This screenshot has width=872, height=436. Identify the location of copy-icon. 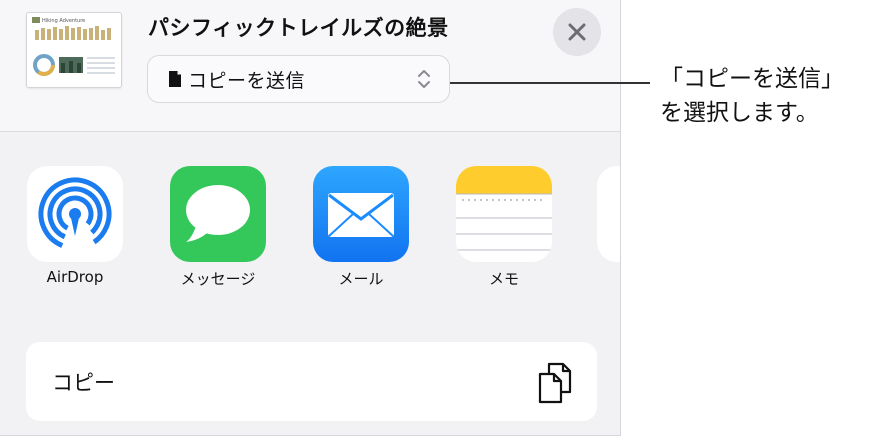
(555, 383).